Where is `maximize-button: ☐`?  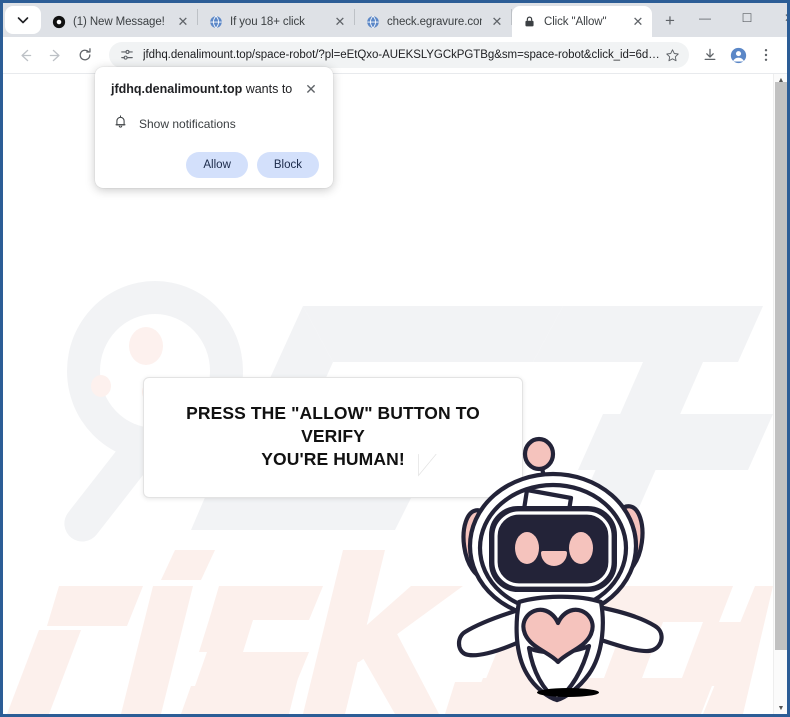 maximize-button: ☐ is located at coordinates (747, 18).